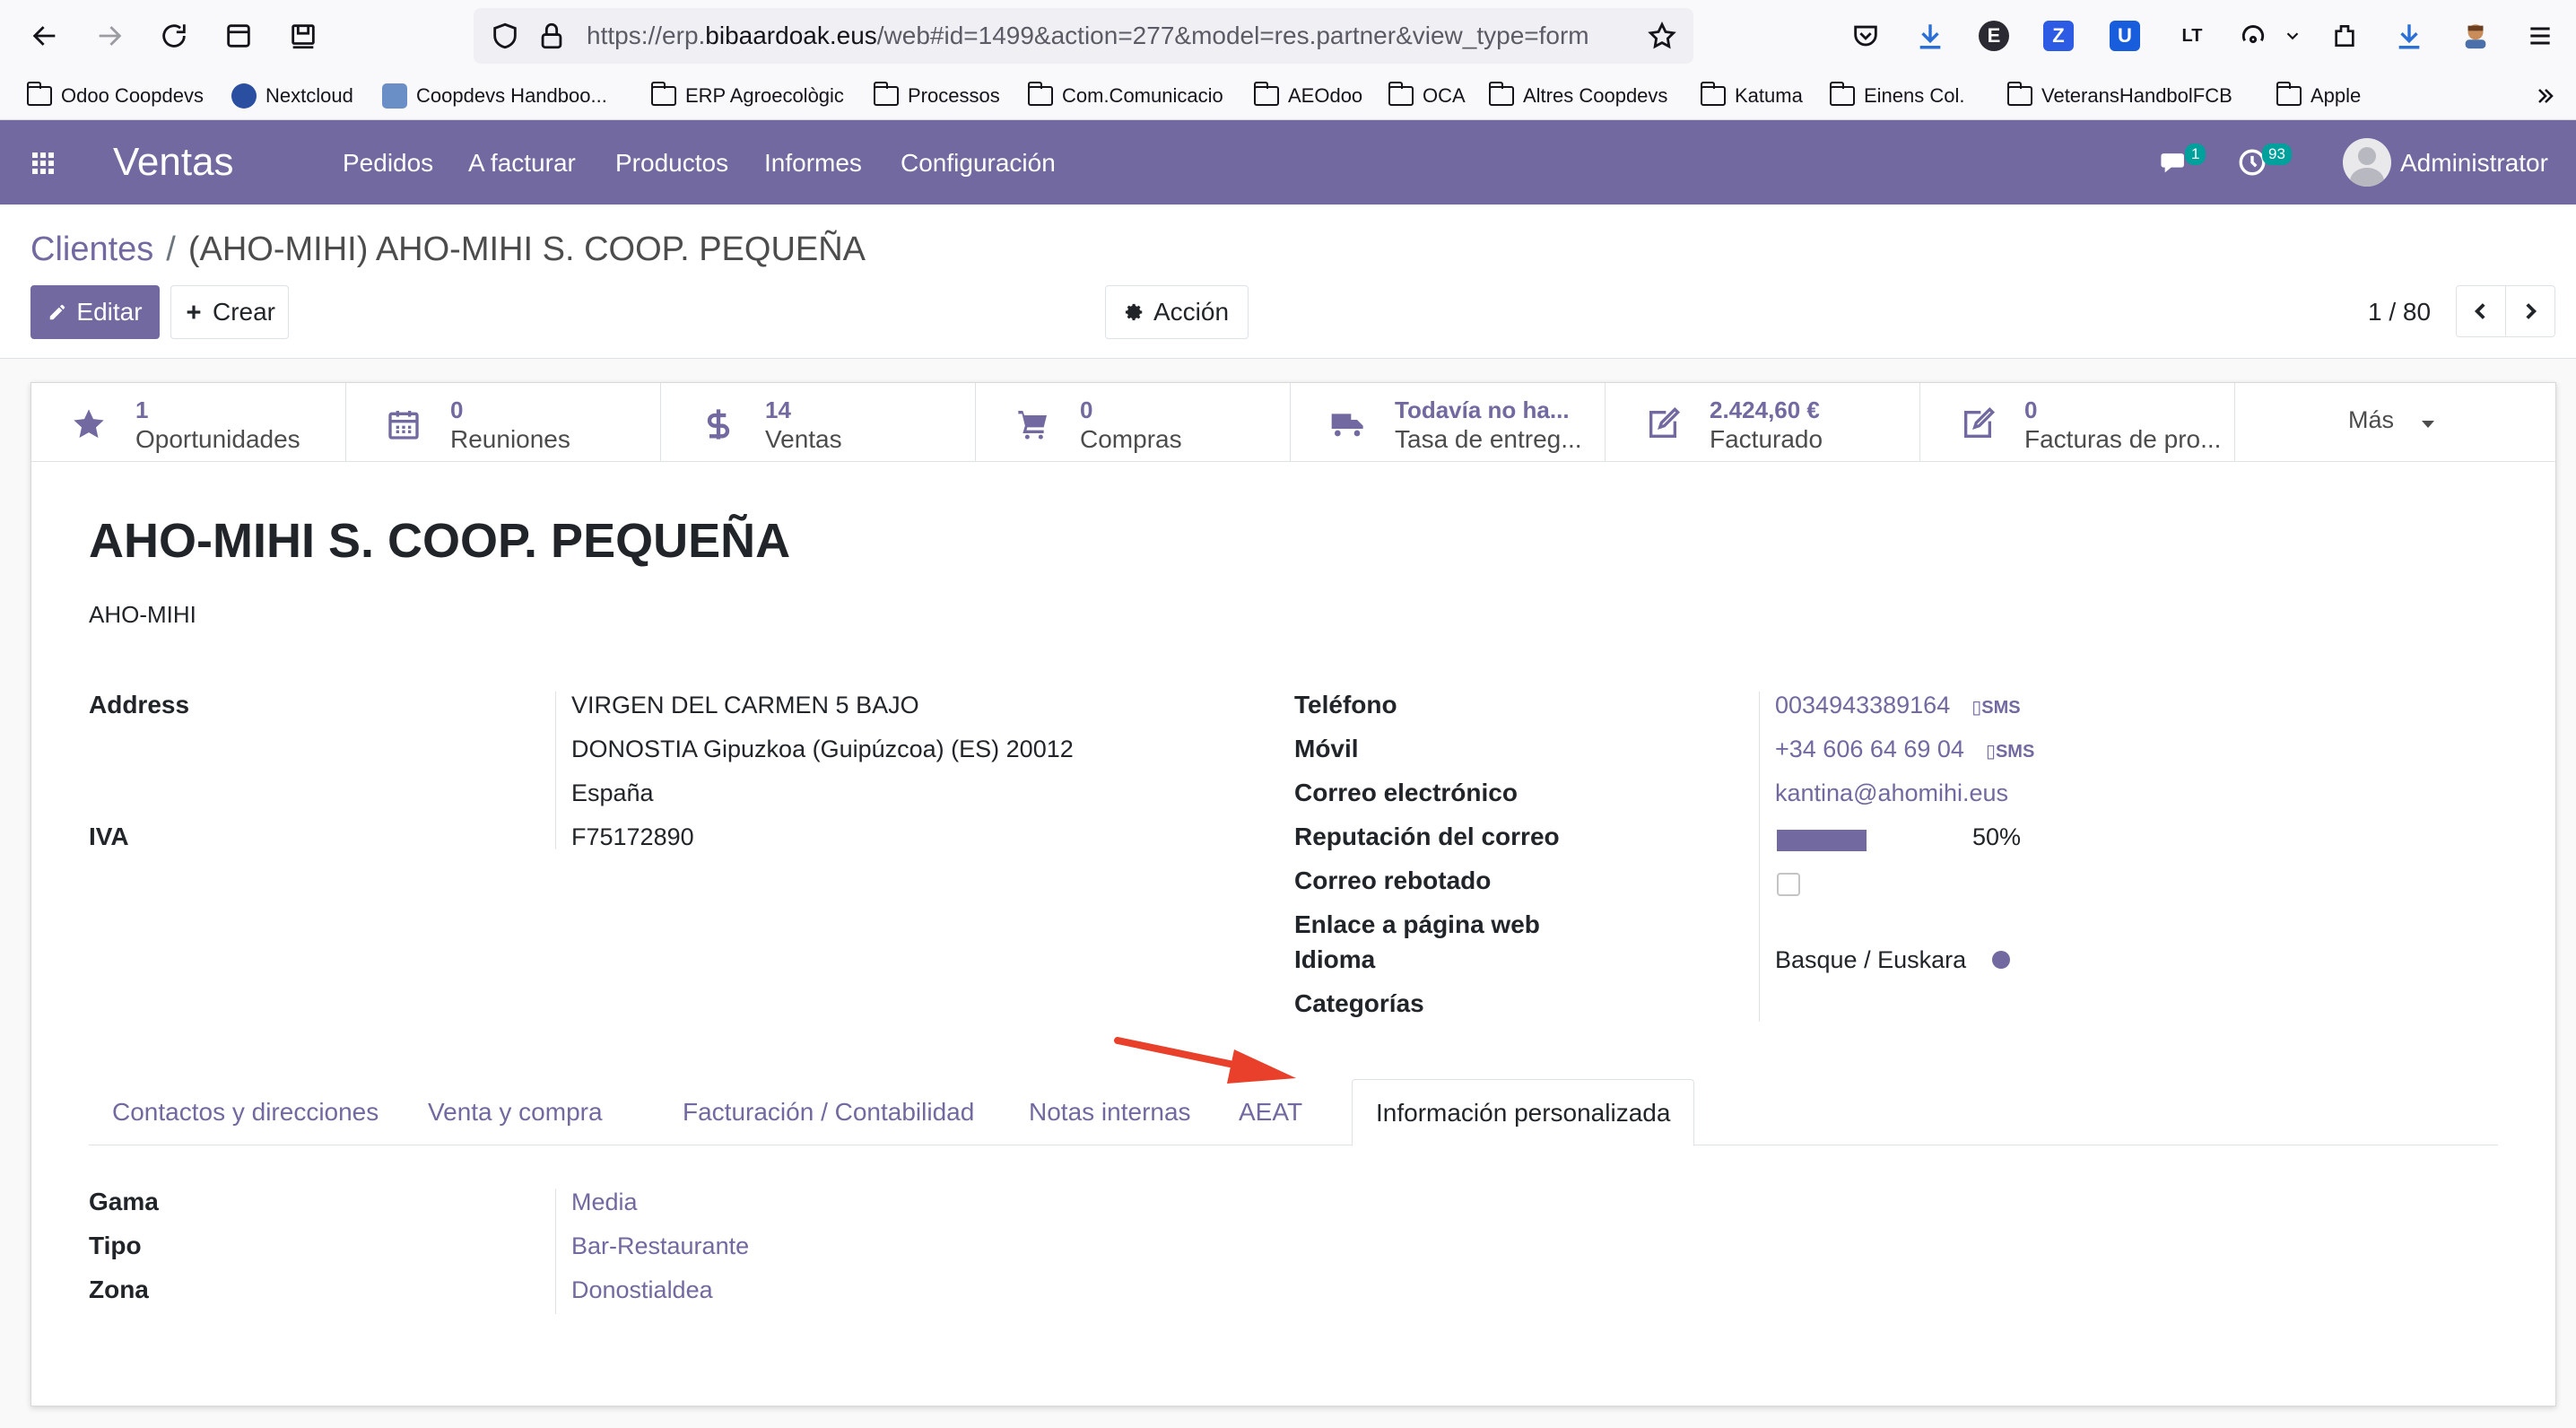  Describe the element at coordinates (1444, 96) in the screenshot. I see `bookmark-label: OCA` at that location.